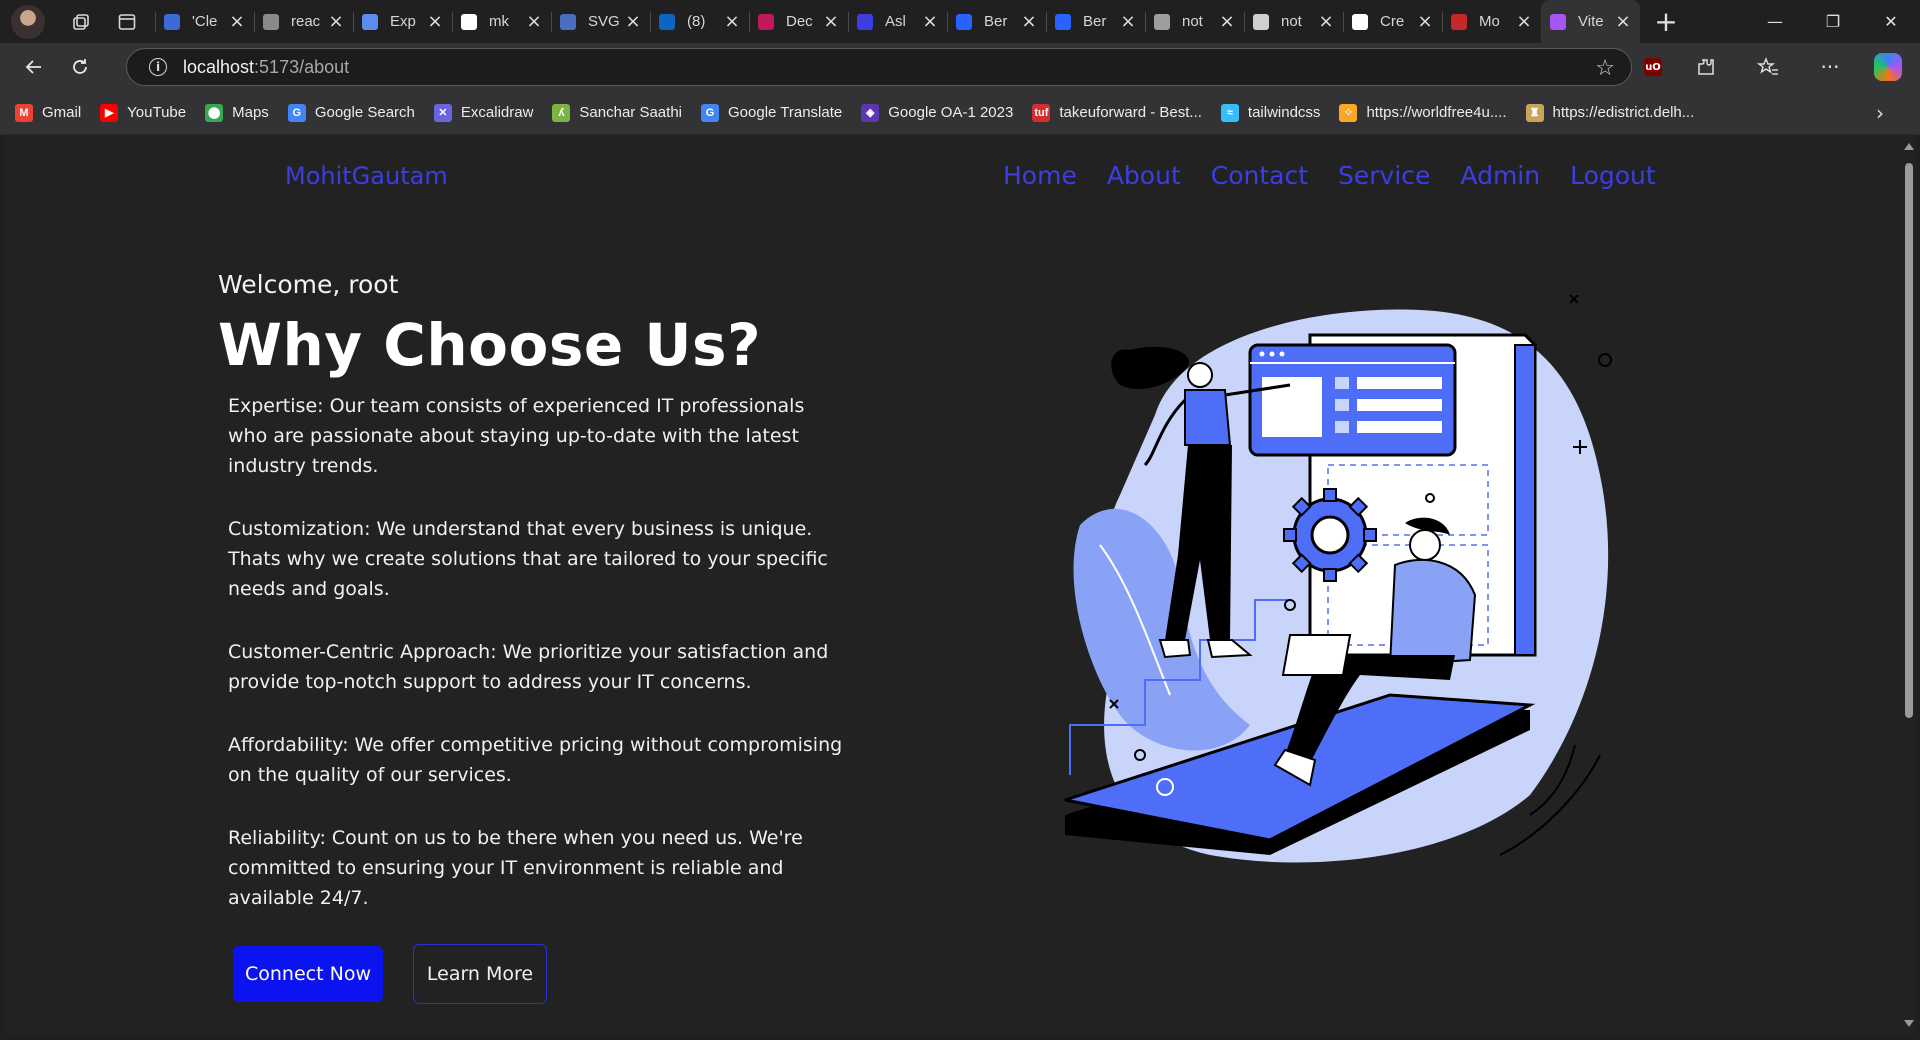 The image size is (1920, 1040). I want to click on profile-avatar, so click(28, 21).